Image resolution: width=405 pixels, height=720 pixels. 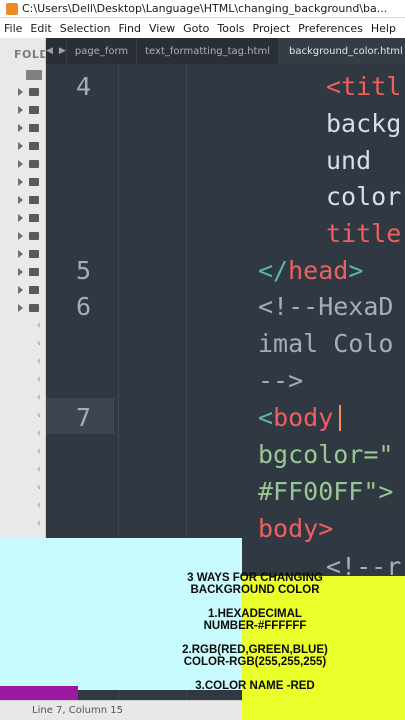 I want to click on status-position: Line 7, Column 15, so click(x=77, y=710).